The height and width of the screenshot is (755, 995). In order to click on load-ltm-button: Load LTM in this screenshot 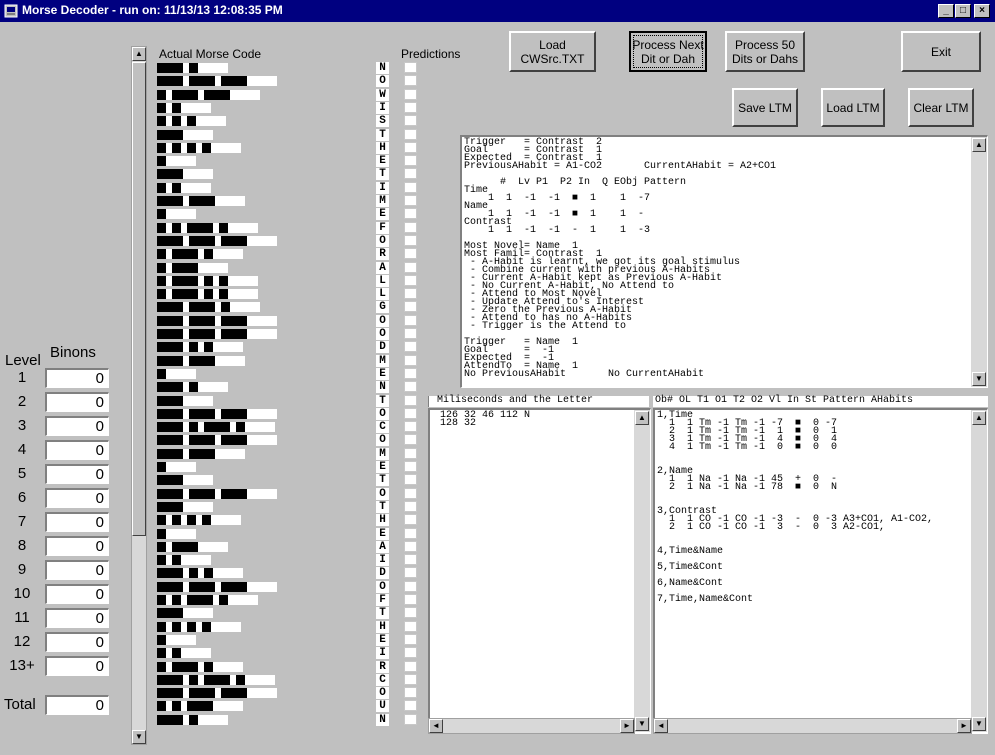, I will do `click(853, 107)`.